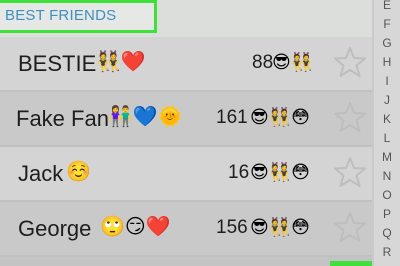  I want to click on index-letter: E, so click(387, 6).